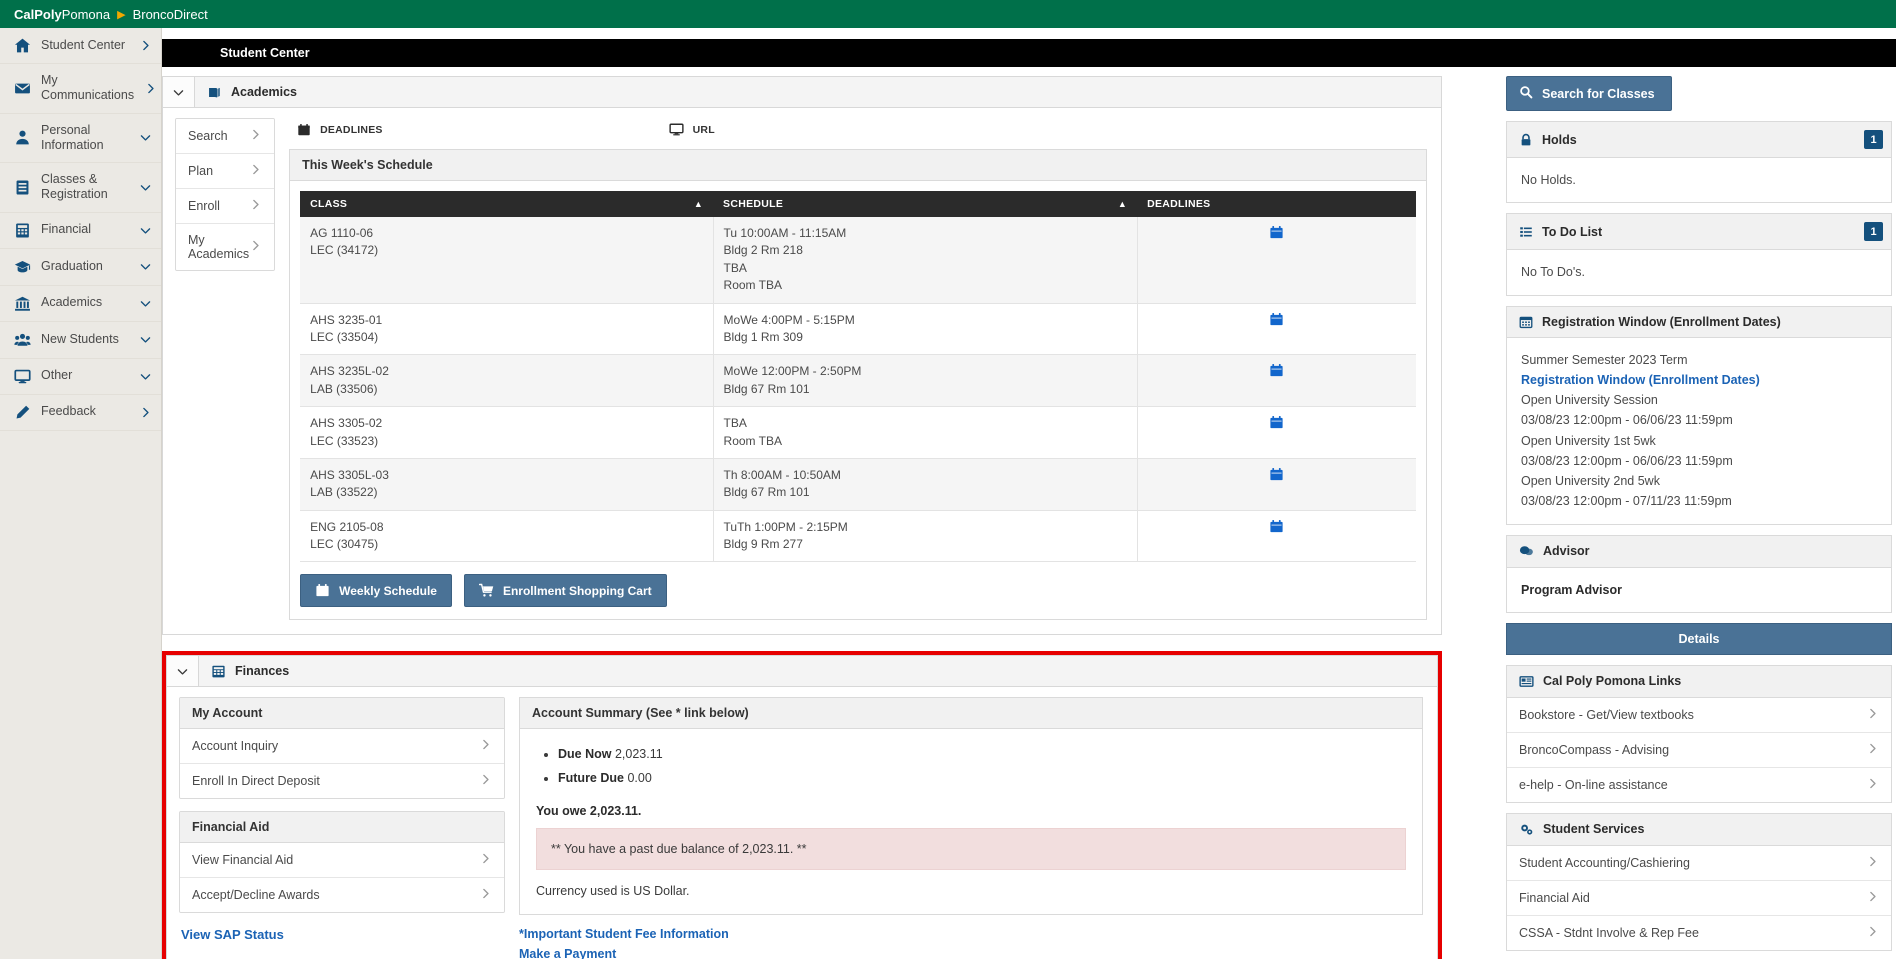  Describe the element at coordinates (1699, 380) in the screenshot. I see `registration-window-link: Registration Window (Enrollment Dates)` at that location.